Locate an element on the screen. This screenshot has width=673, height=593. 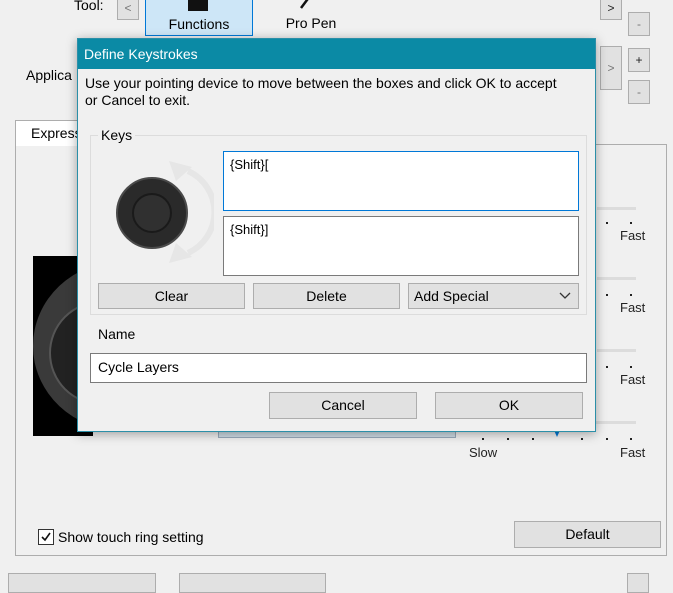
tool-scroll-left-button: < is located at coordinates (128, 10).